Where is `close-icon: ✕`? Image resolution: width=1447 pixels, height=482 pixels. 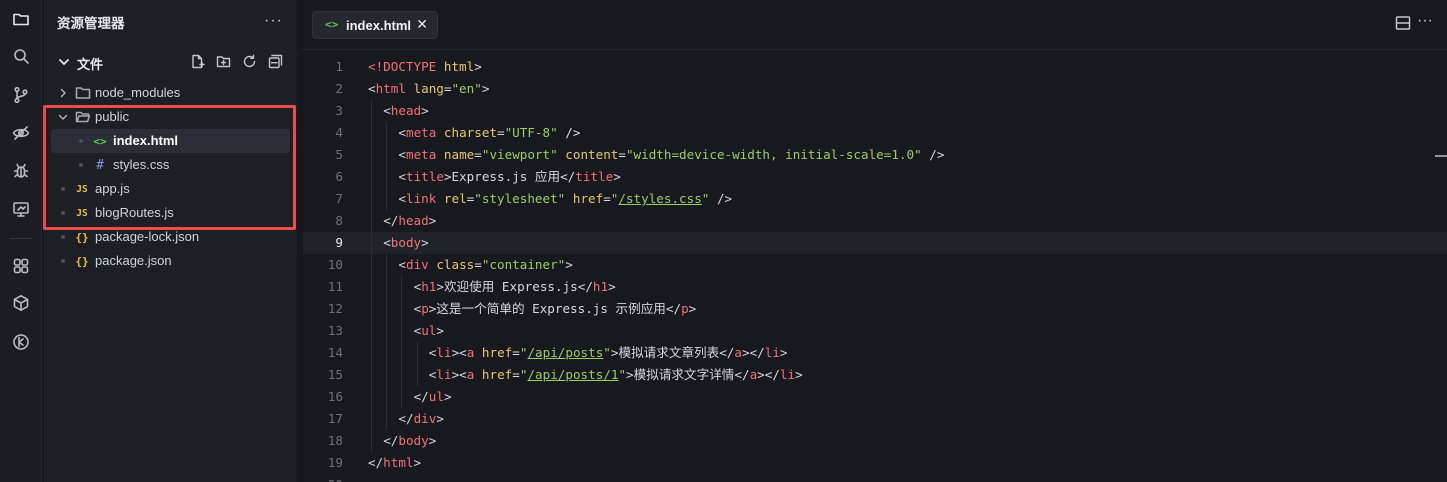 close-icon: ✕ is located at coordinates (422, 24).